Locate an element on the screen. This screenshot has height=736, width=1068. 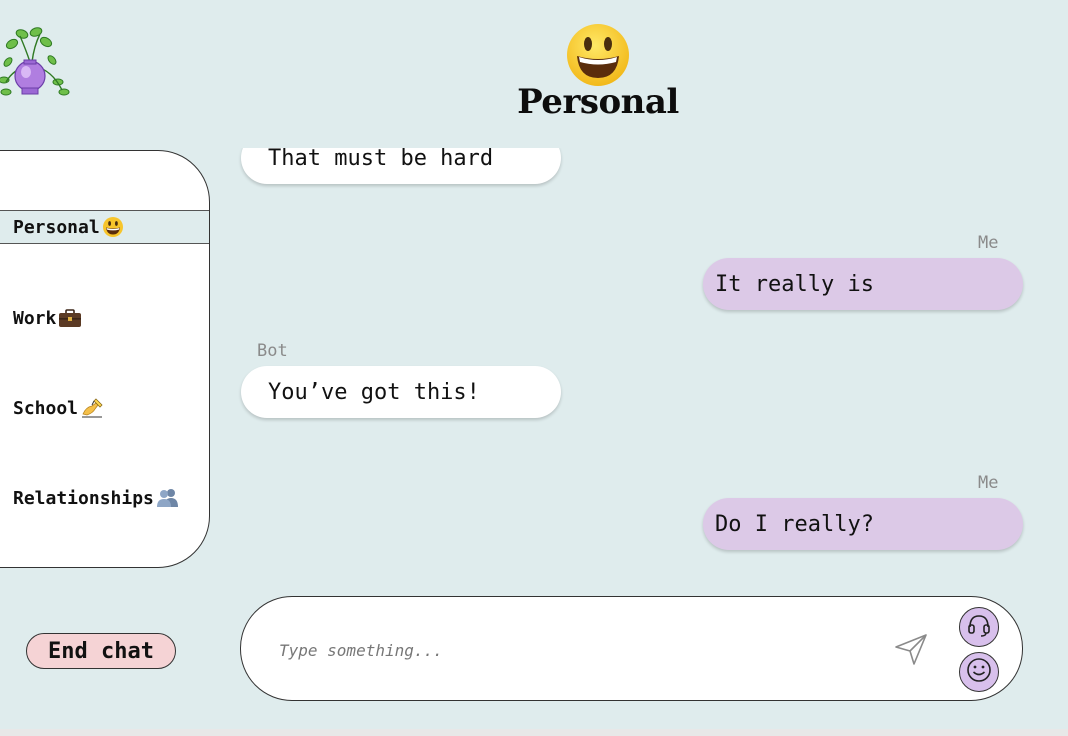
message-text: Do I really? is located at coordinates (794, 524).